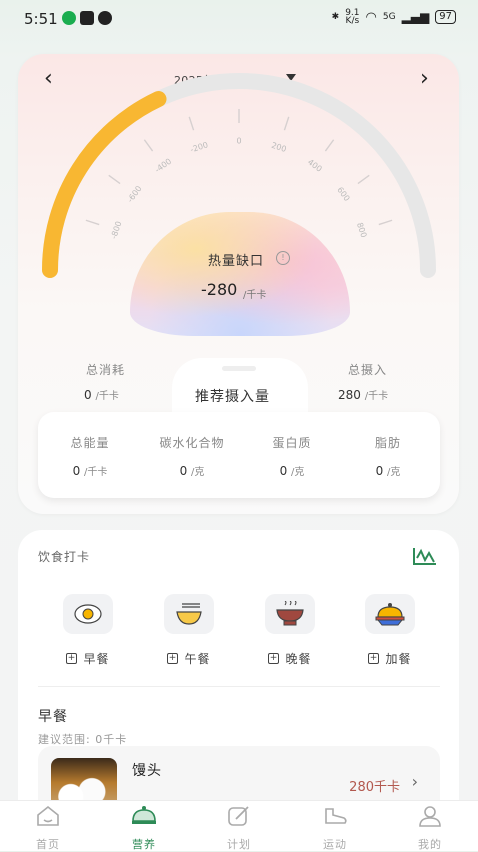 This screenshot has height=852, width=478. I want to click on noodle-bowl-icon, so click(189, 614).